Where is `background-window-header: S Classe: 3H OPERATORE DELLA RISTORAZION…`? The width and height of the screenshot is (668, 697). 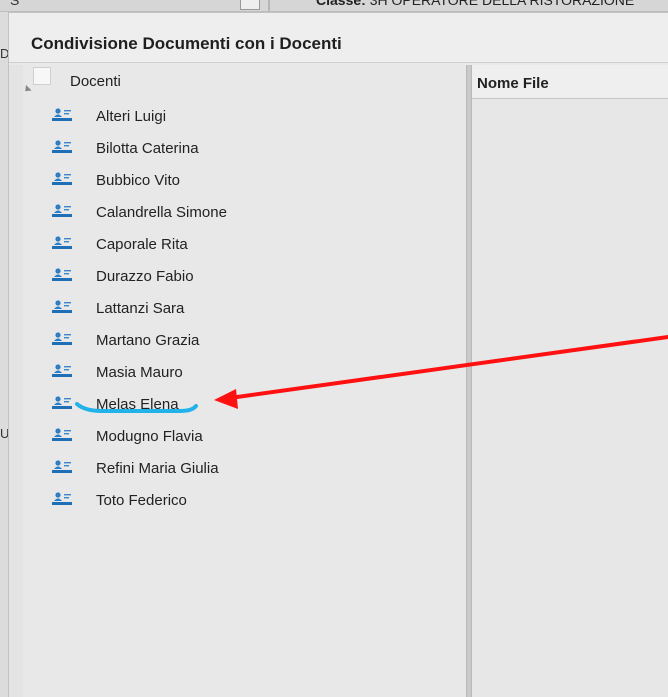
background-window-header: S Classe: 3H OPERATORE DELLA RISTORAZION… is located at coordinates (334, 6).